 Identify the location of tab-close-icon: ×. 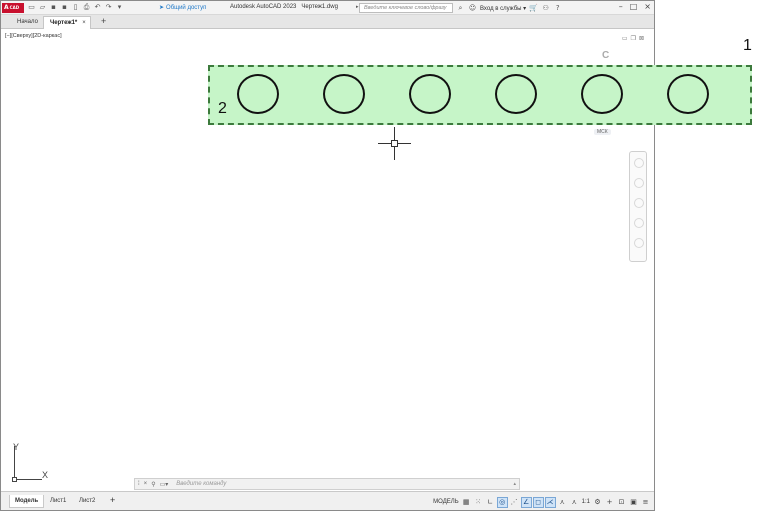
(84, 23).